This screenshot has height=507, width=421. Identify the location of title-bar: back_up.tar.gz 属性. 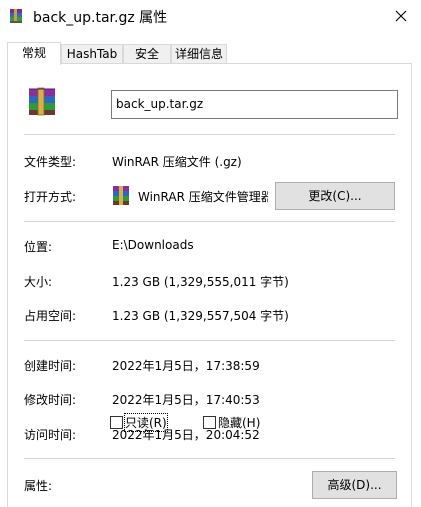
(210, 18).